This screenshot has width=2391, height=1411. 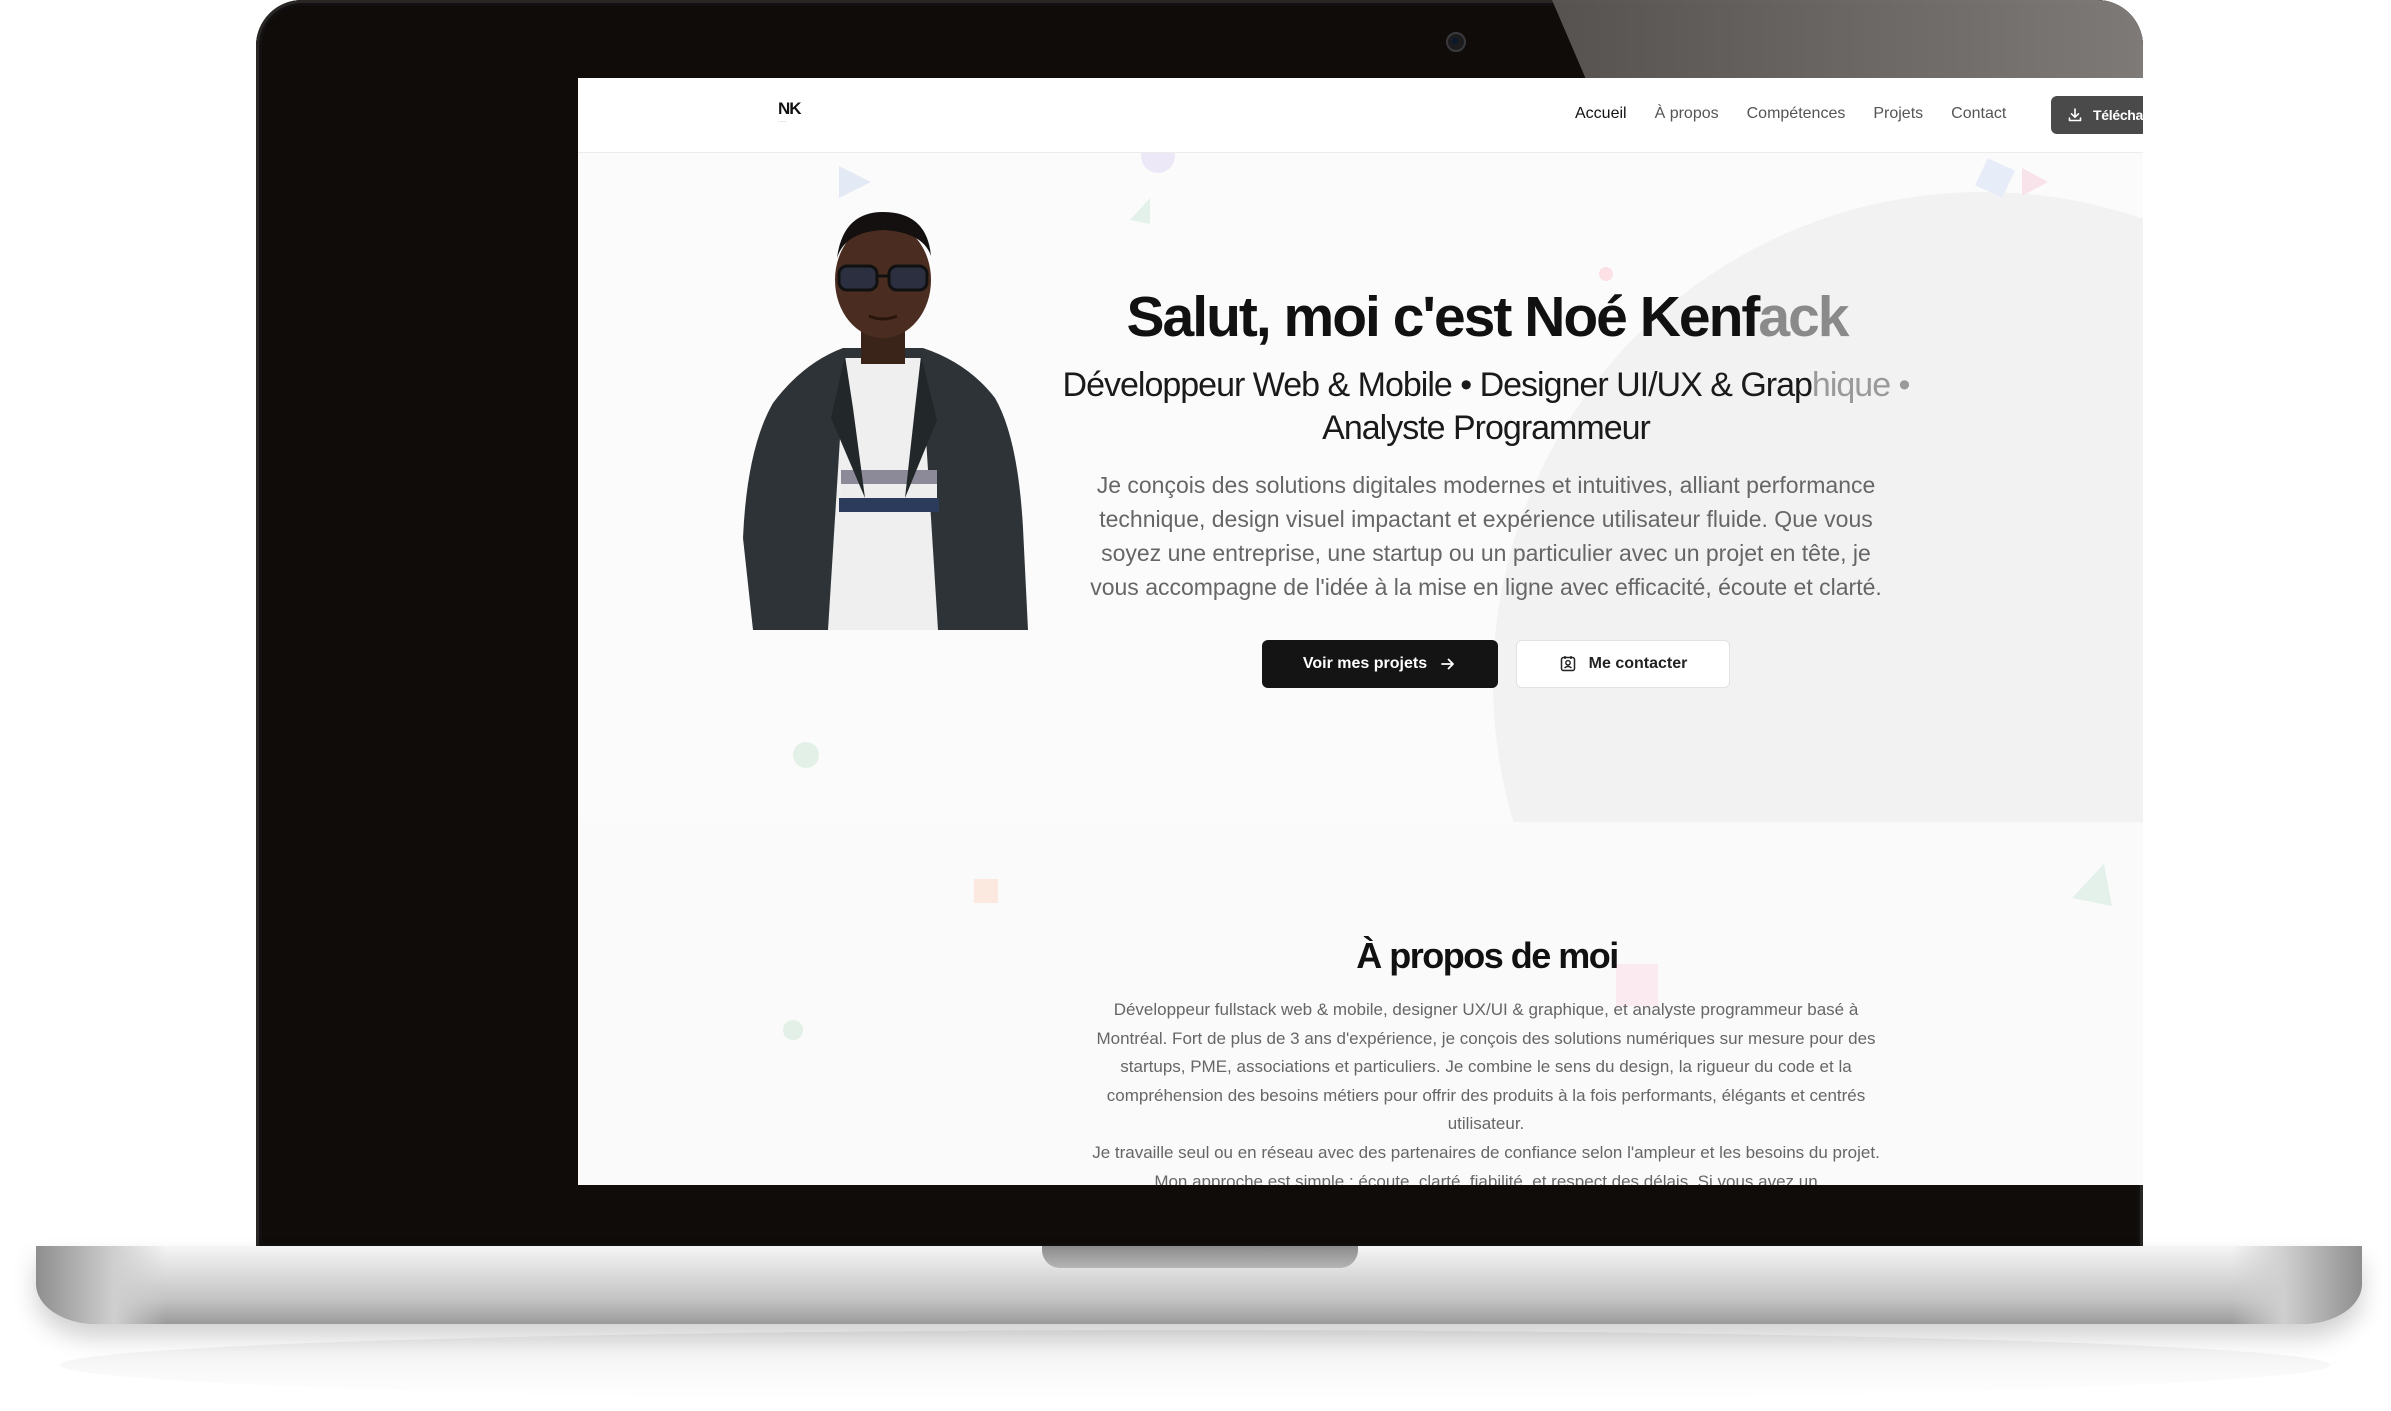 What do you see at coordinates (1447, 664) in the screenshot?
I see `arrow-right-icon` at bounding box center [1447, 664].